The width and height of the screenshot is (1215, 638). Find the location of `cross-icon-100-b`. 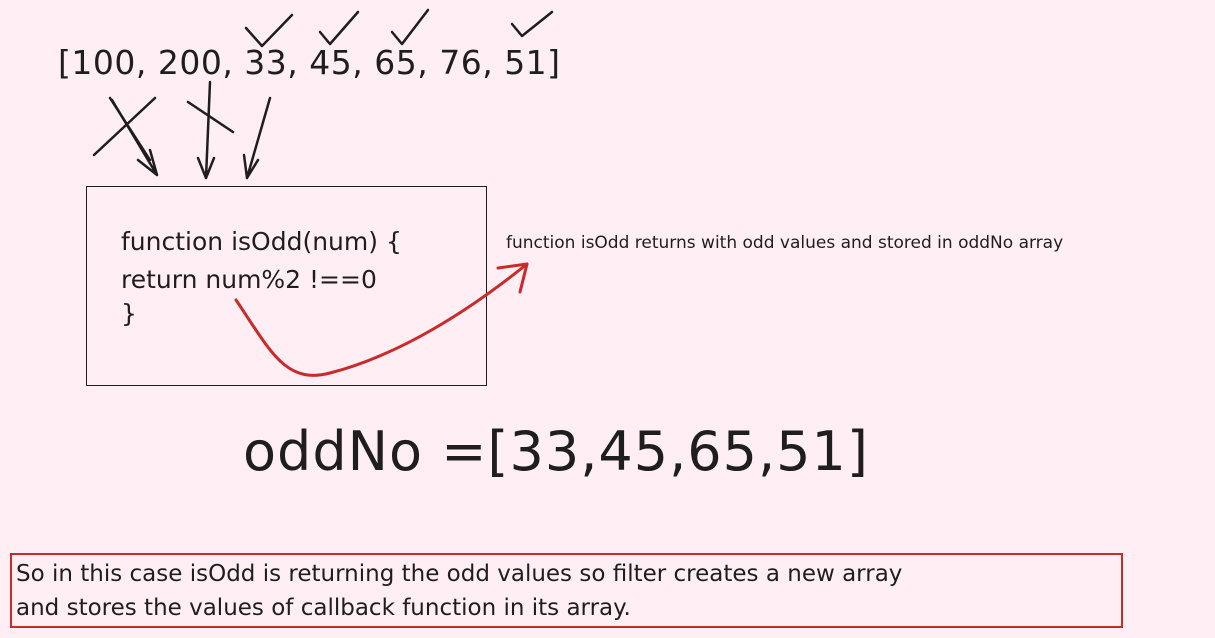

cross-icon-100-b is located at coordinates (130, 129).